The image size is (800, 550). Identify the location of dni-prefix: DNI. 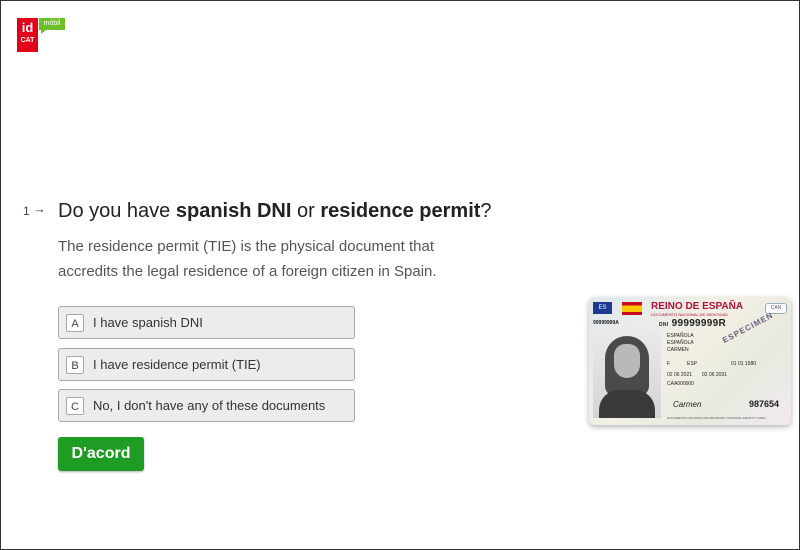
(664, 325).